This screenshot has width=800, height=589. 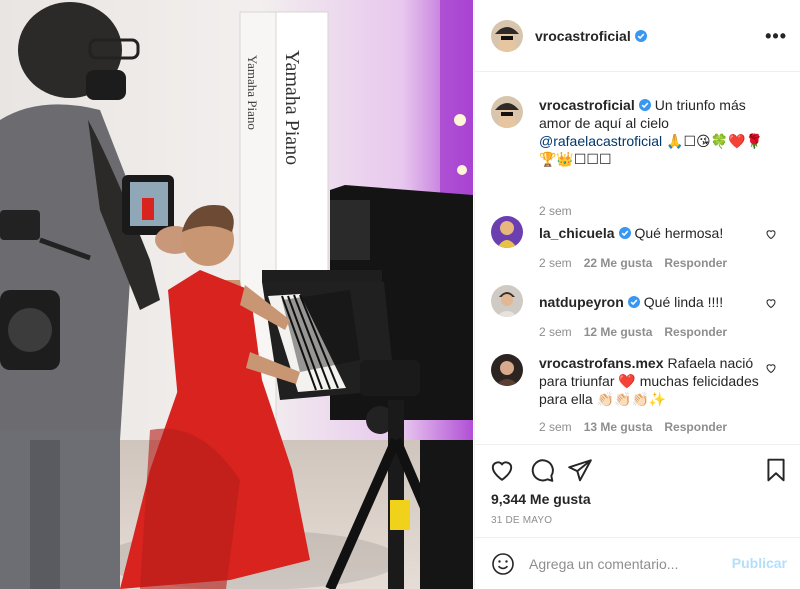 What do you see at coordinates (618, 427) in the screenshot?
I see `comment-likes: 13 Me gusta` at bounding box center [618, 427].